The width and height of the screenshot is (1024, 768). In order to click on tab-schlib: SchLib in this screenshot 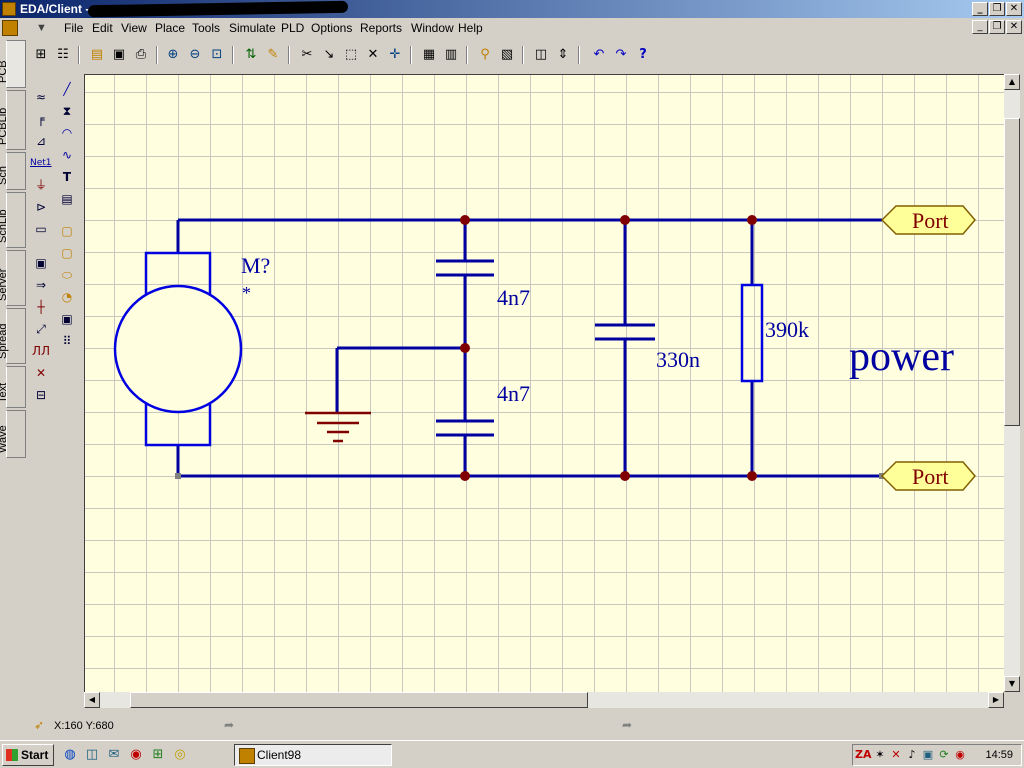, I will do `click(13, 220)`.